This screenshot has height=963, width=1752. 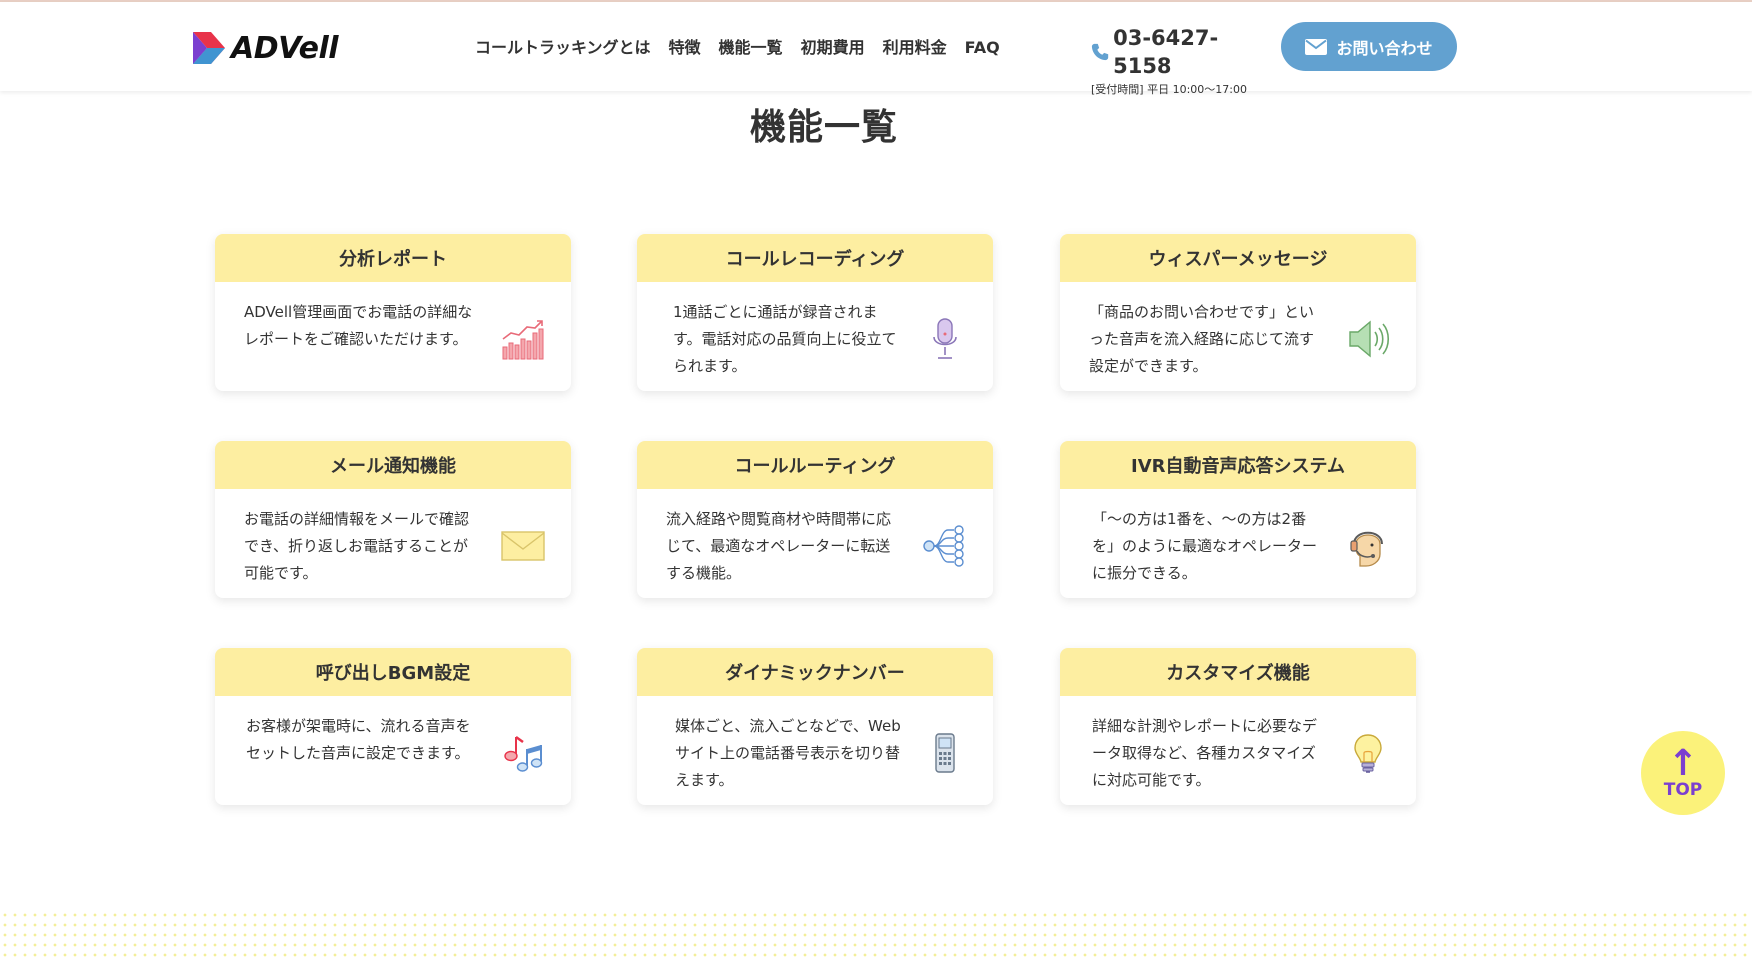 What do you see at coordinates (1202, 339) in the screenshot?
I see `feature-card-text: 「商品のお問い合わせです」といった音声を流入経路に応じて流す設定ができます。` at bounding box center [1202, 339].